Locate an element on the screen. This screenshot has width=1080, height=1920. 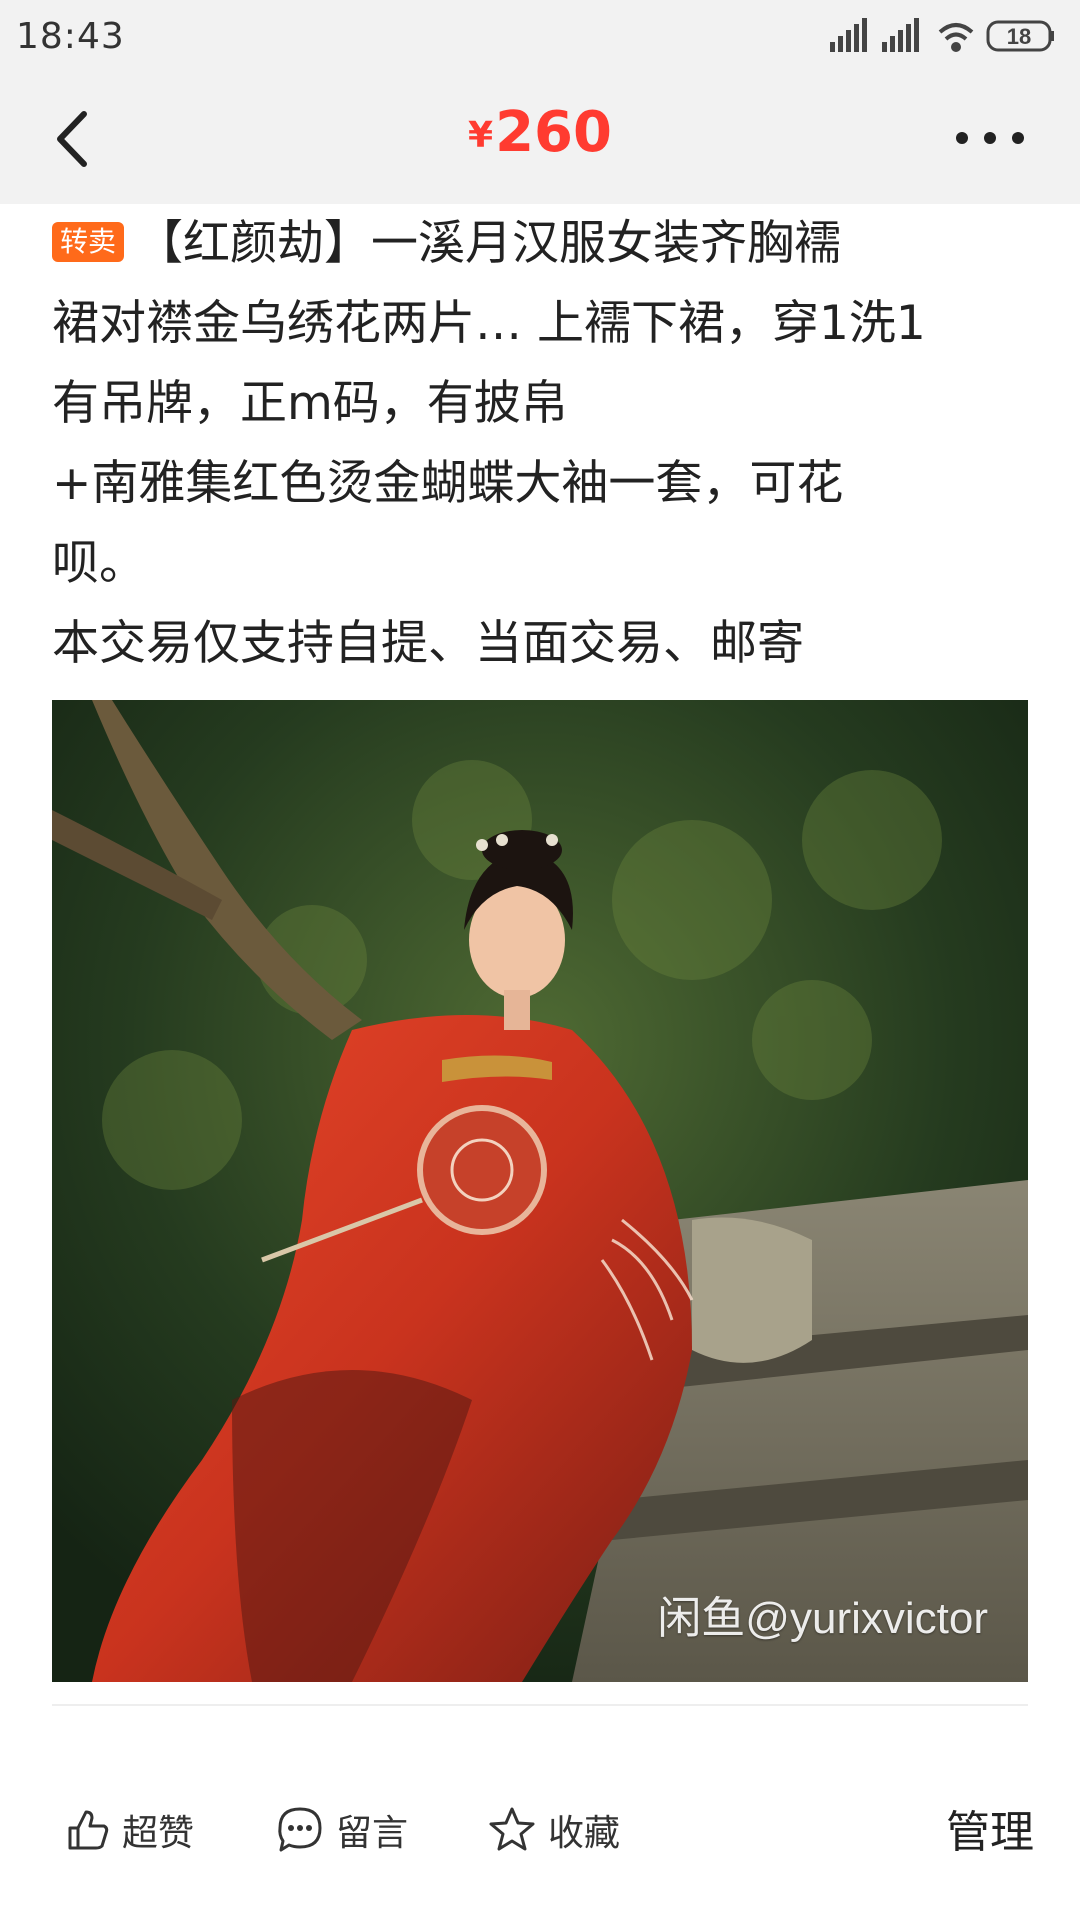
description-line: 转卖 【红颜劫】一溪月汉服女装齐胸襦 is located at coordinates (542, 244).